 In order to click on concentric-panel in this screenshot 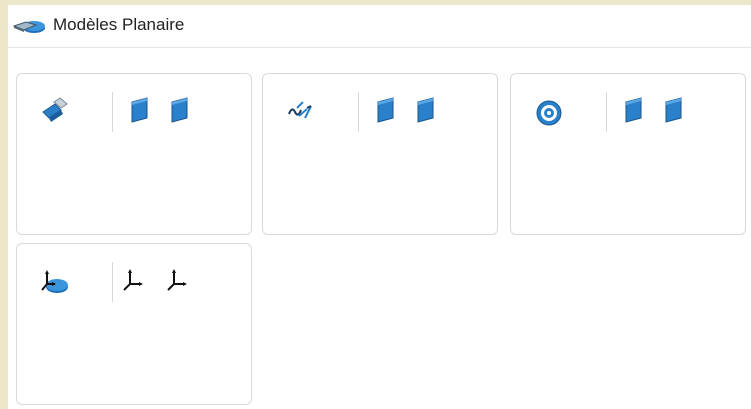, I will do `click(628, 154)`.